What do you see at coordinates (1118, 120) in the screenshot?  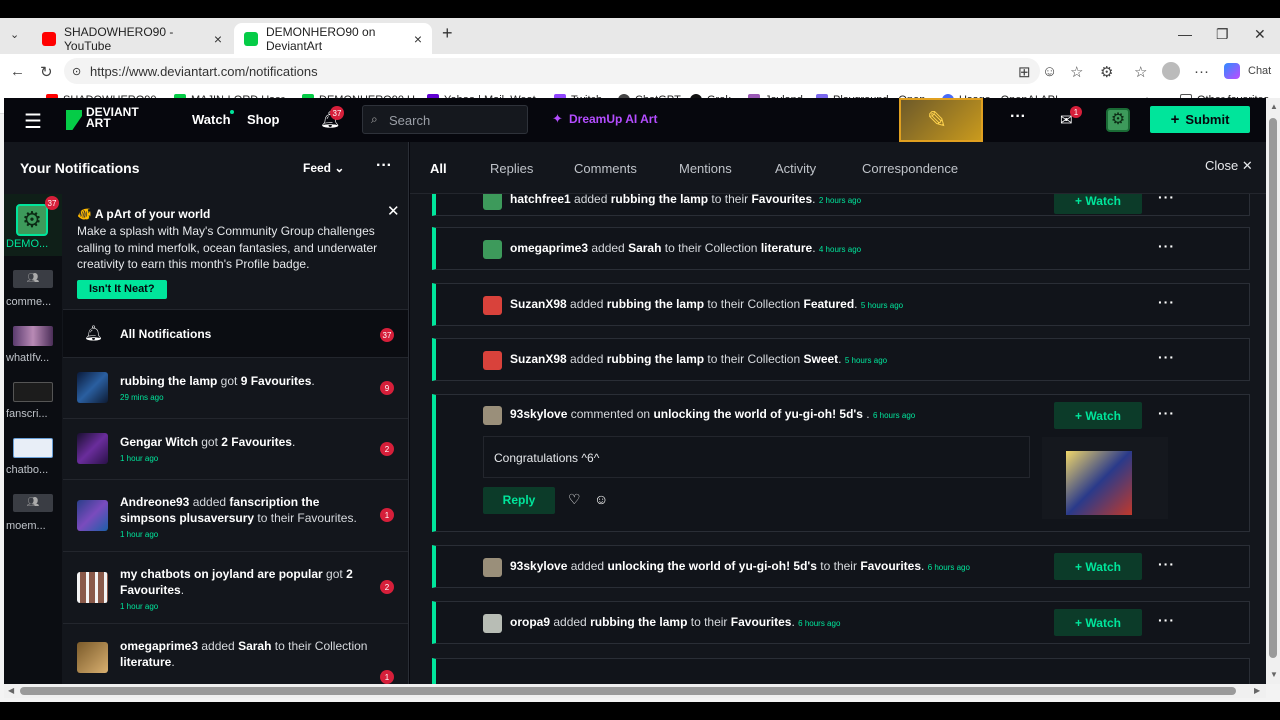 I see `user-avatar-gear-icon: ⚙` at bounding box center [1118, 120].